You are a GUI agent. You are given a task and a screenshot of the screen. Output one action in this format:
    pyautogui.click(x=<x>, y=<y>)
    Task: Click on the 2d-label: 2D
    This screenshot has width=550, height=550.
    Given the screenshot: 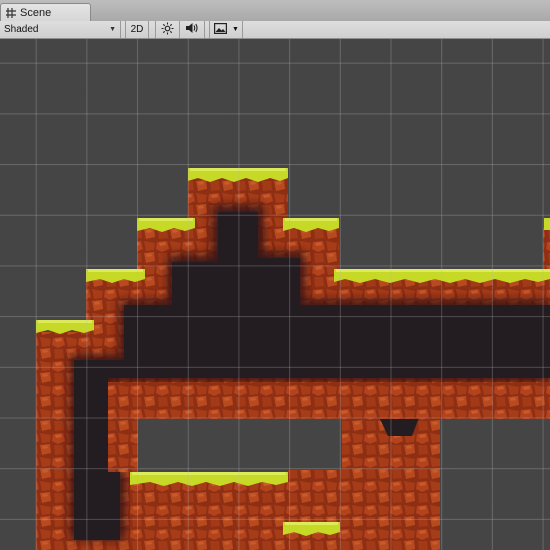 What is the action you would take?
    pyautogui.click(x=137, y=29)
    